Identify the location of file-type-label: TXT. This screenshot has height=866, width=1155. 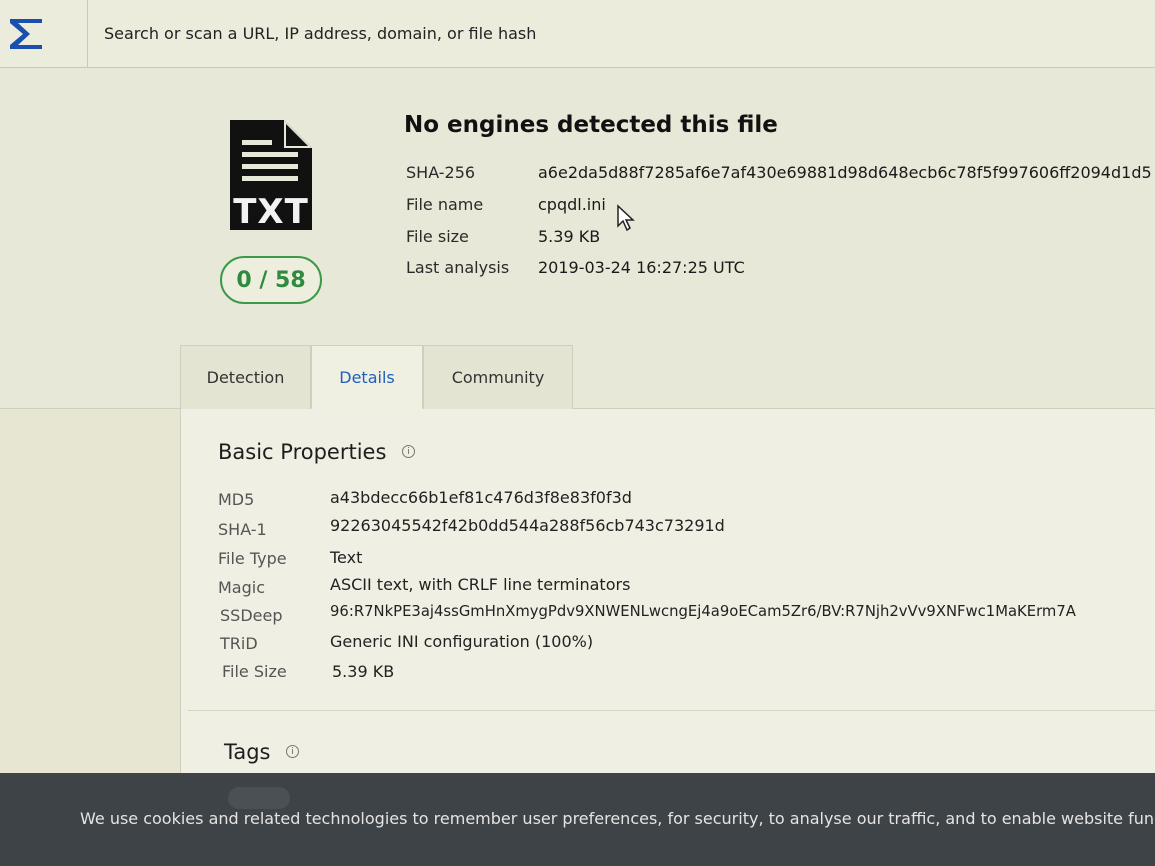
(271, 212).